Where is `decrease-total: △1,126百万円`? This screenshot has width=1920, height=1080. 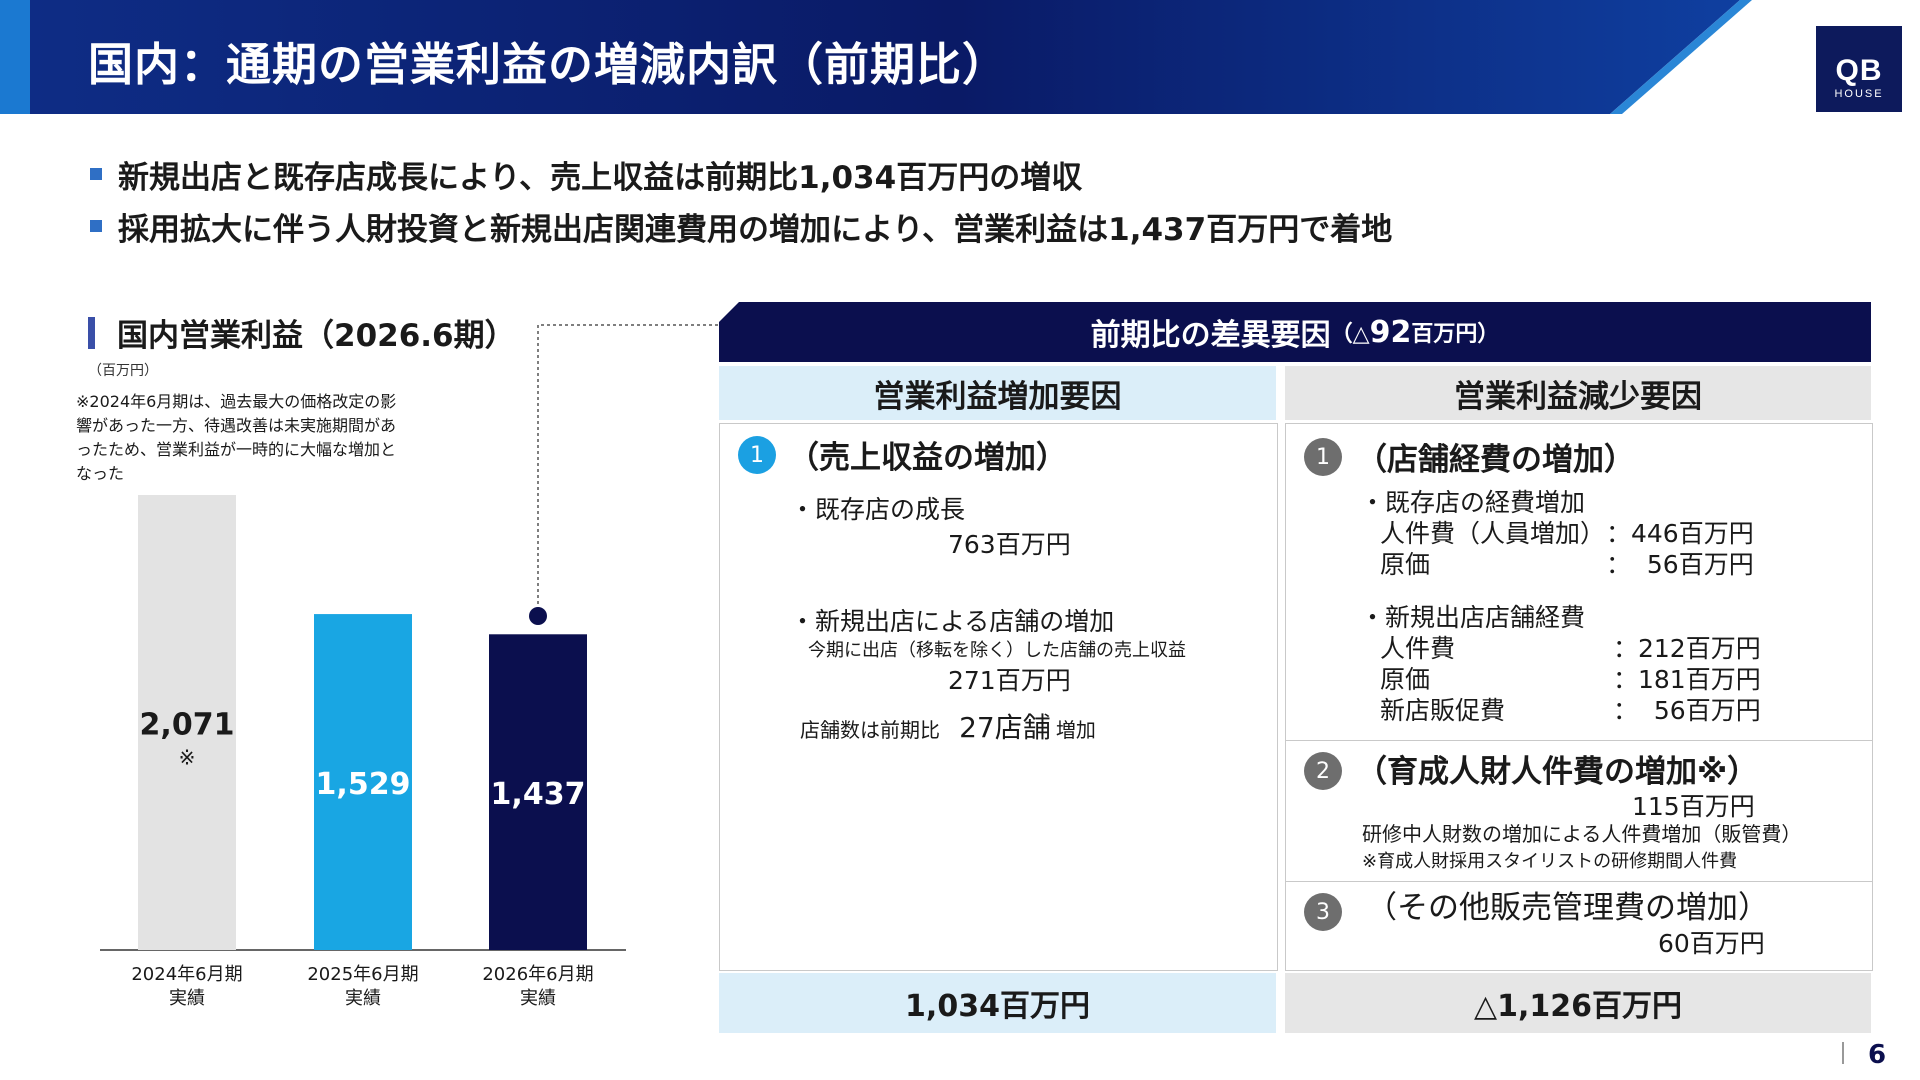 decrease-total: △1,126百万円 is located at coordinates (1578, 1003).